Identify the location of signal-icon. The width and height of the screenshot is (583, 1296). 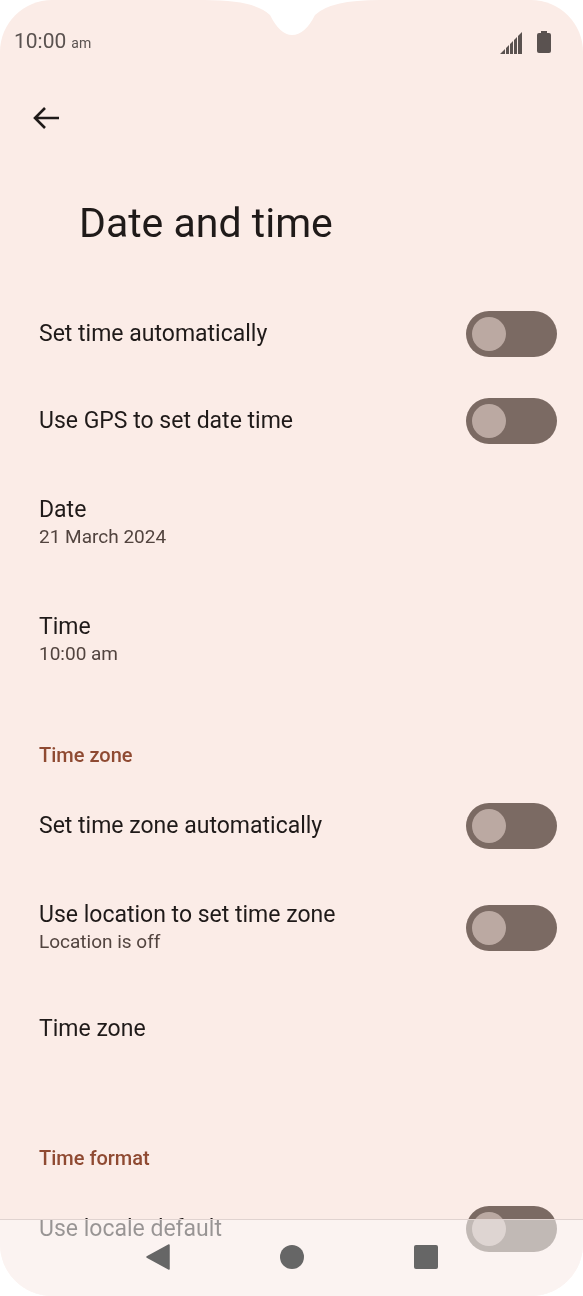
(511, 42).